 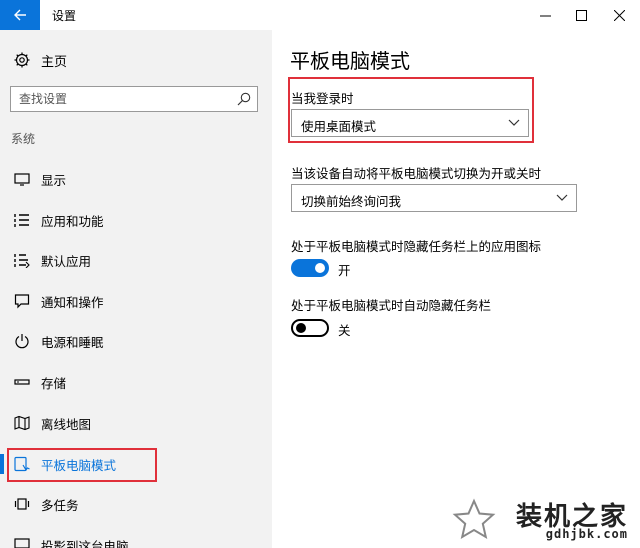 What do you see at coordinates (136, 60) in the screenshot?
I see `sidebar-home: 主页` at bounding box center [136, 60].